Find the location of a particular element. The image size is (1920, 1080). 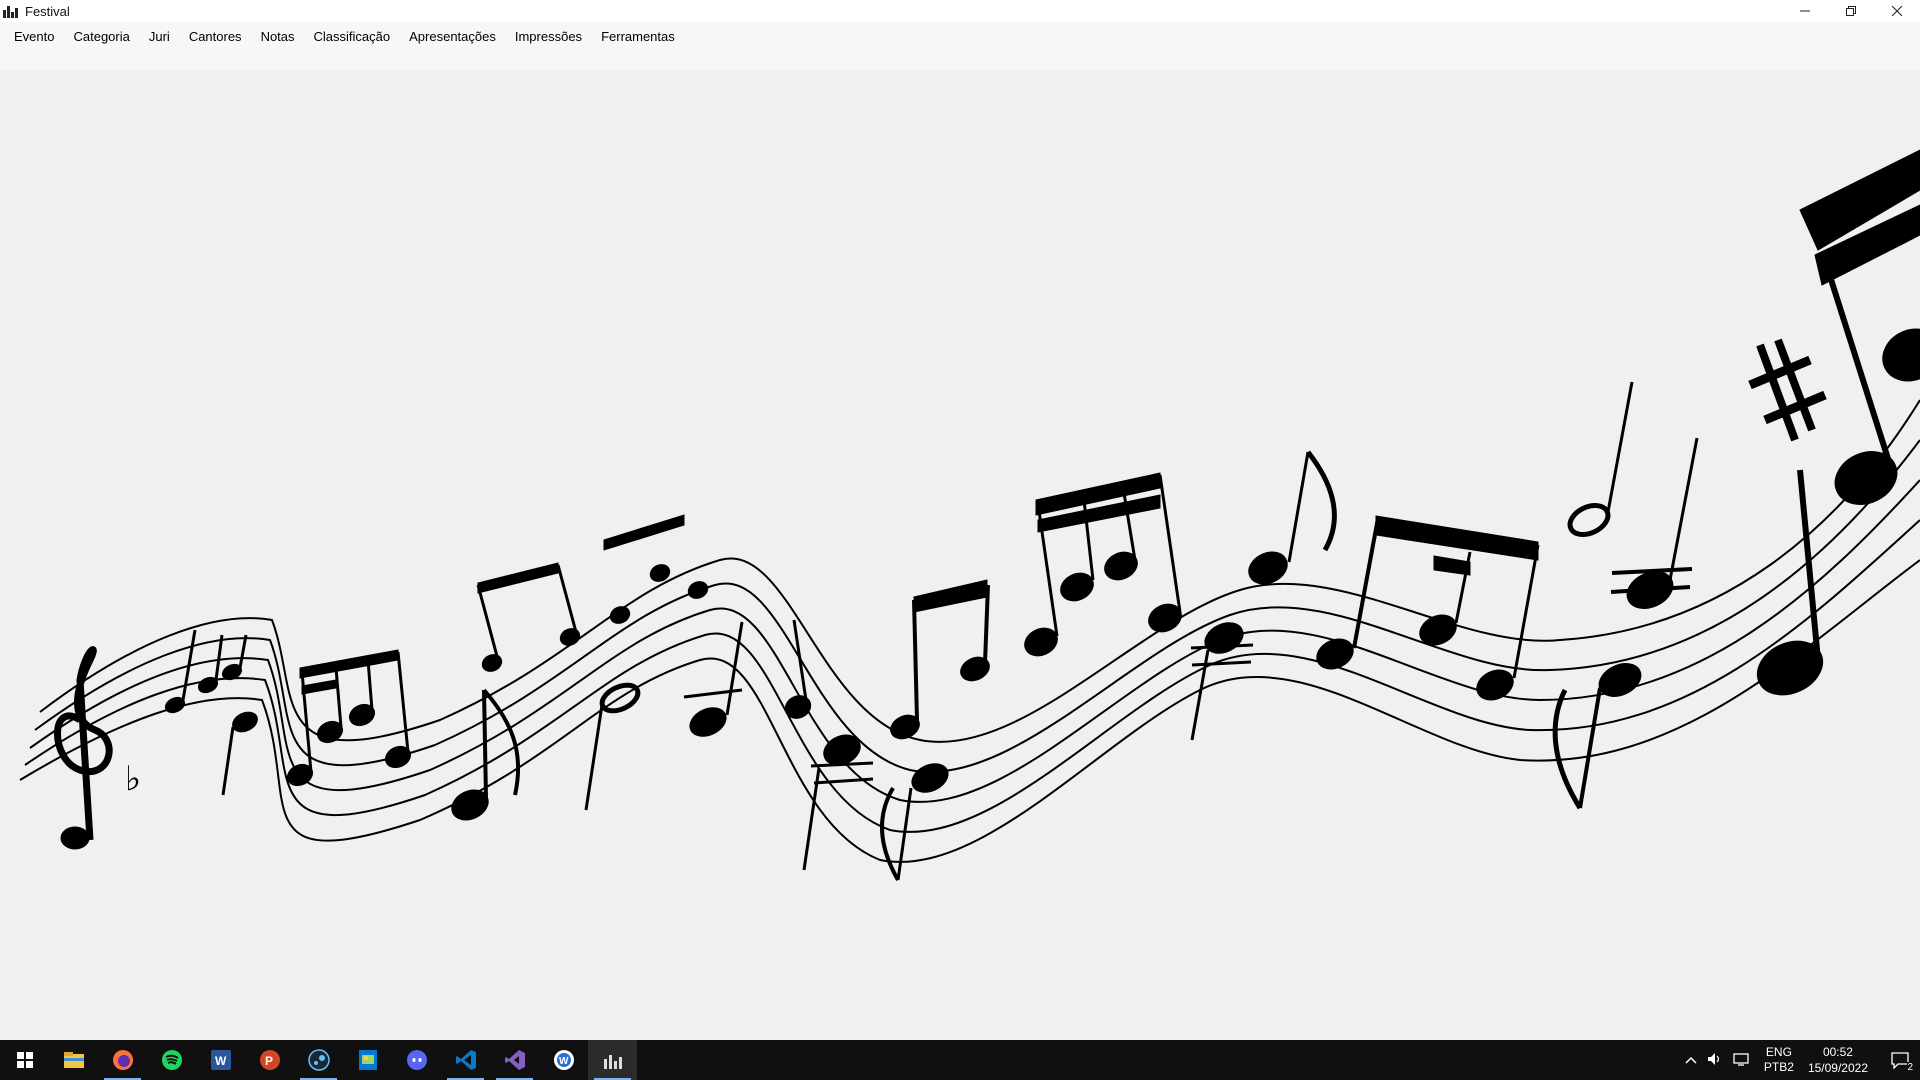

menu-juri: Juri is located at coordinates (159, 36).